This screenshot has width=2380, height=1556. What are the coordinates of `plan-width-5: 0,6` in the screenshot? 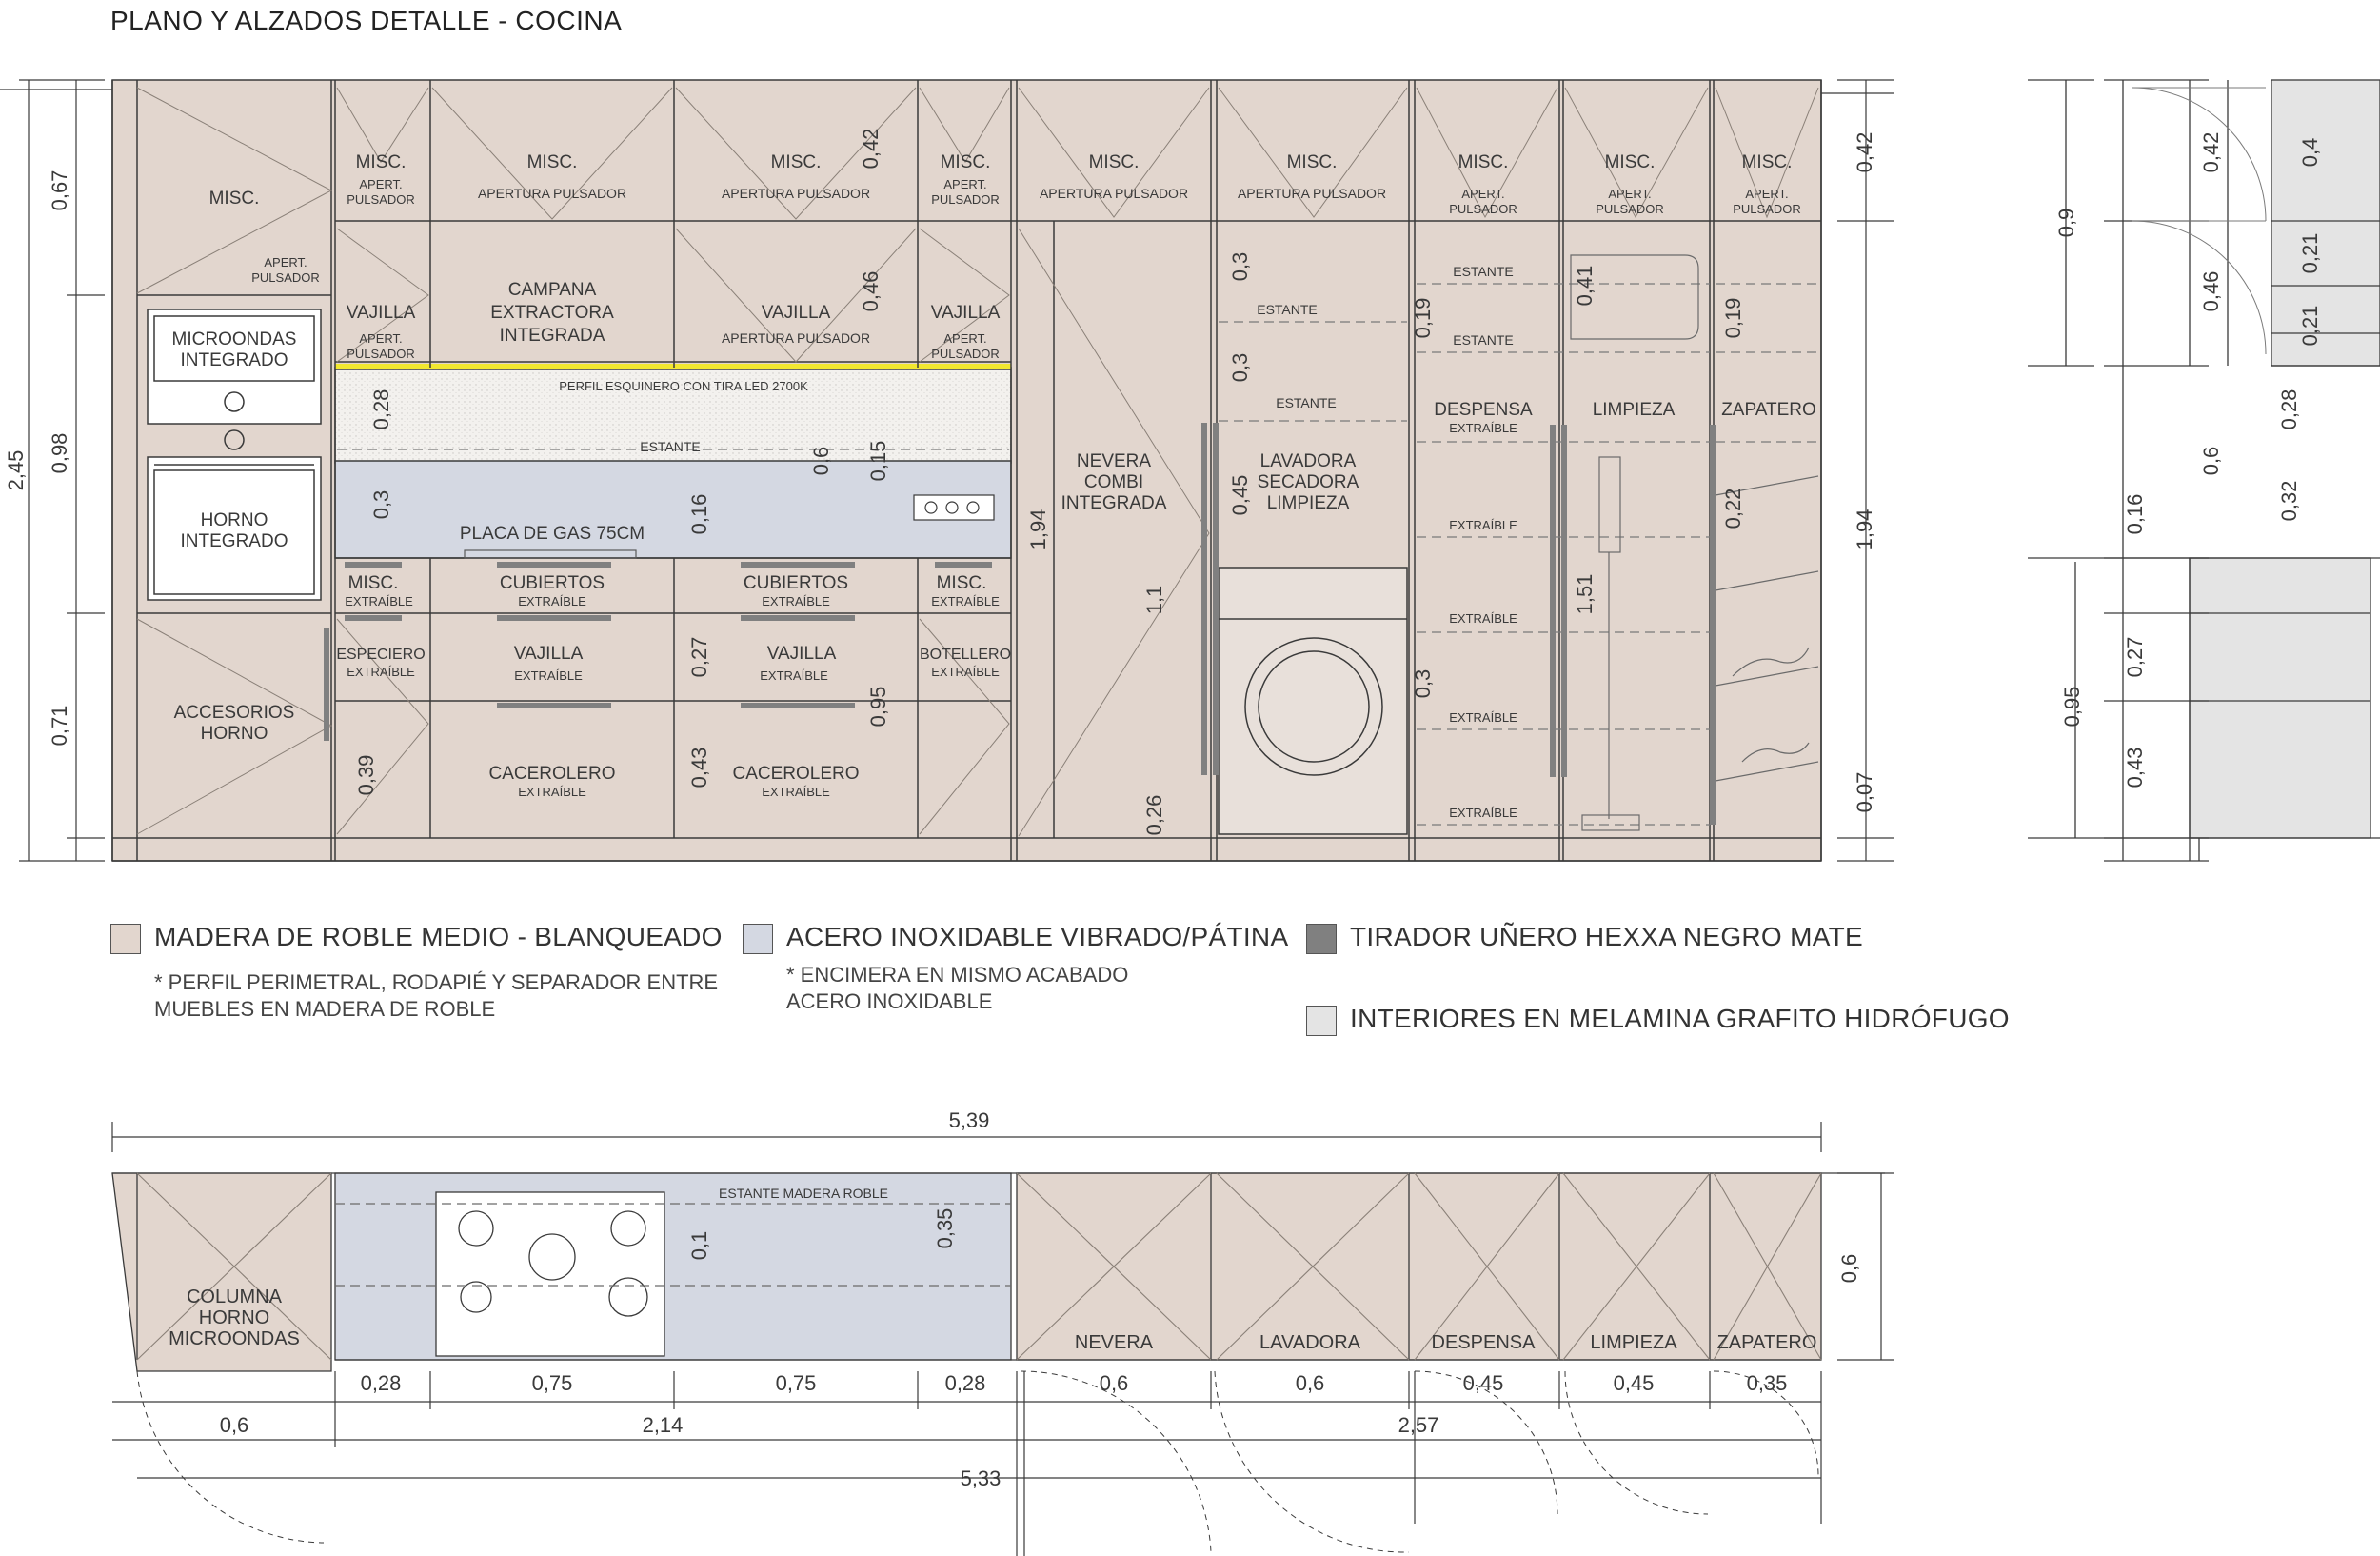 It's located at (1114, 1383).